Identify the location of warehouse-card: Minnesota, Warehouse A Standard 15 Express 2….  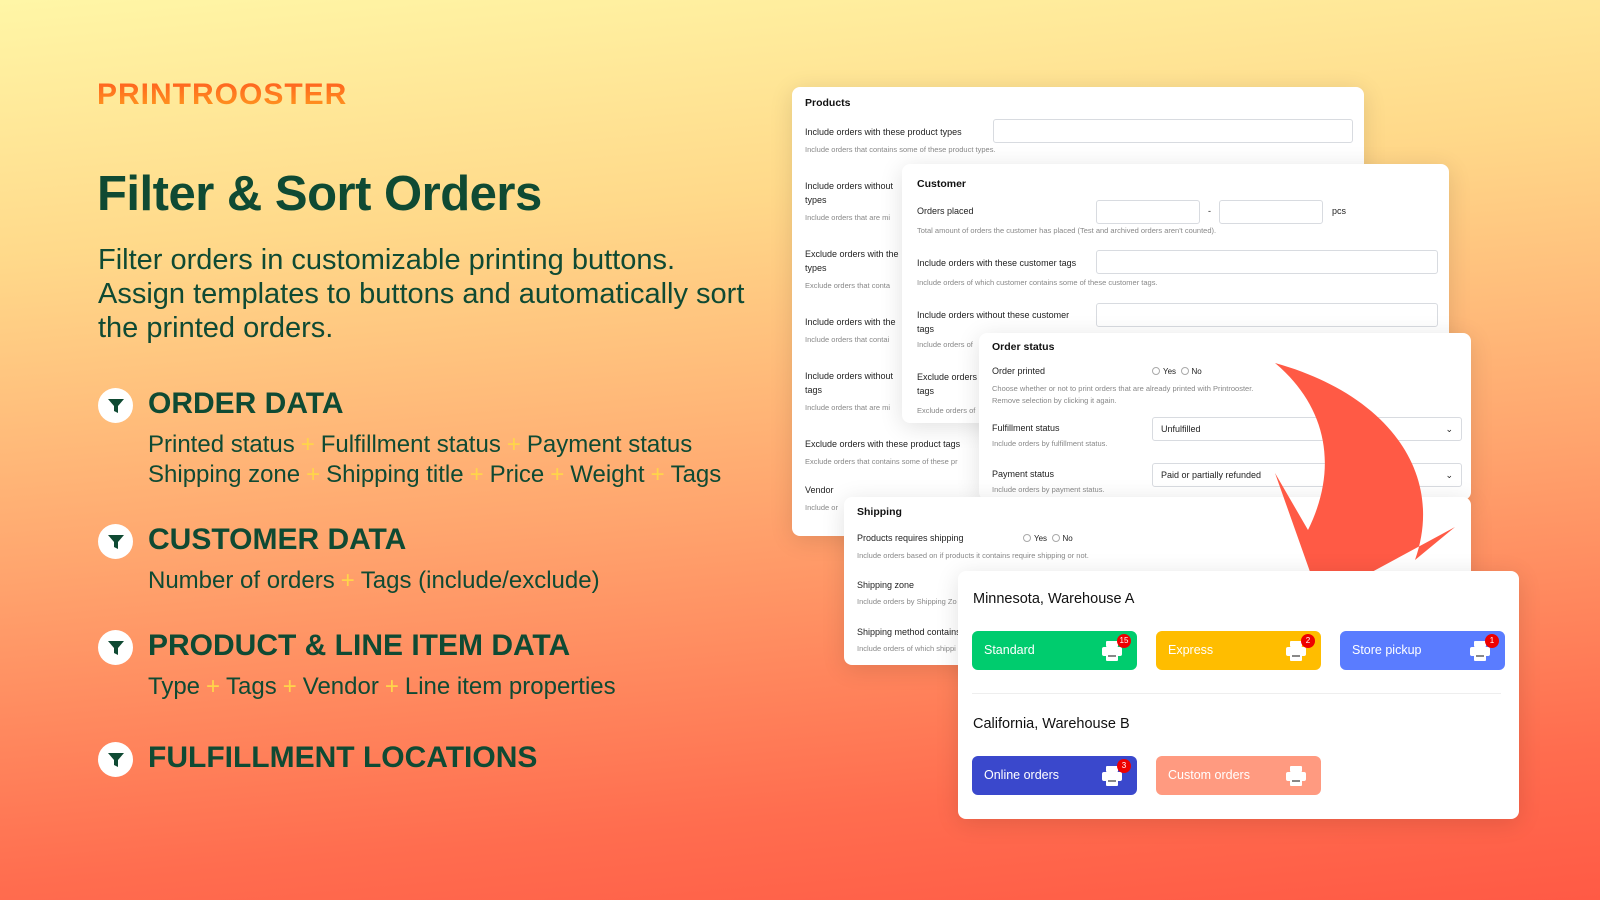
(1238, 695).